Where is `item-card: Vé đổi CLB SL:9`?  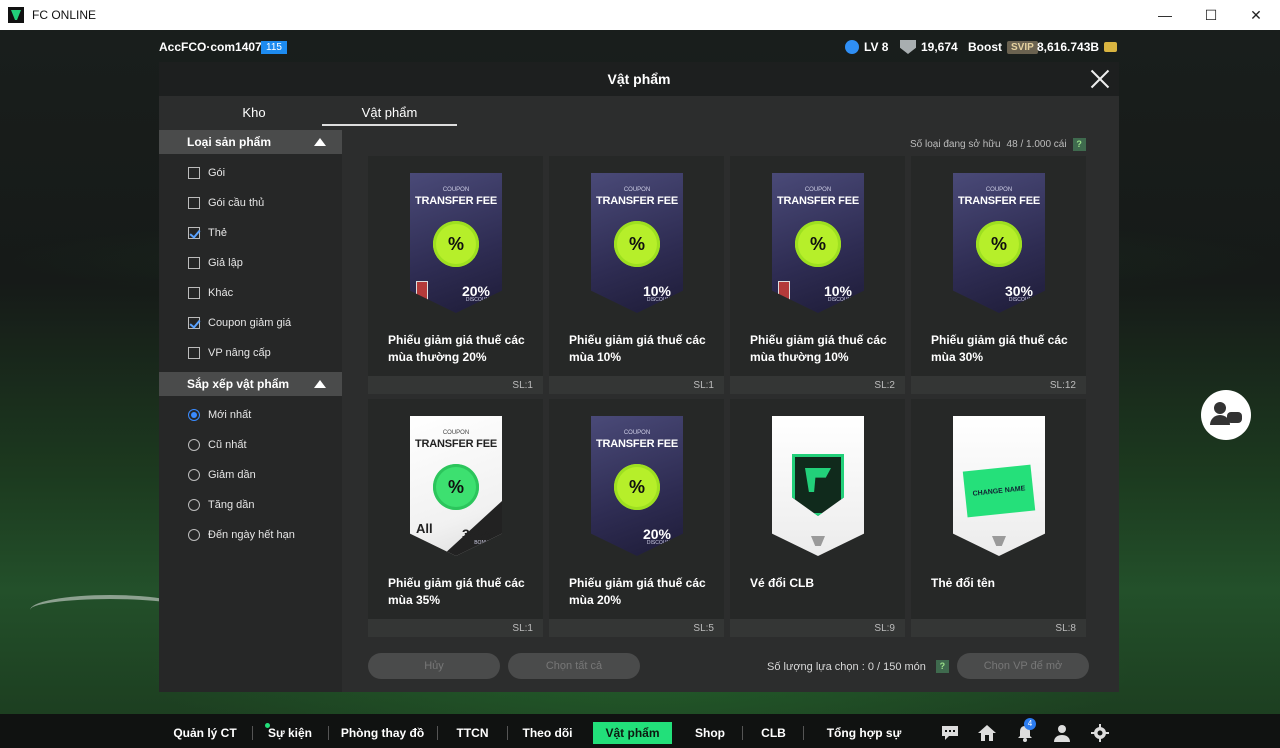 item-card: Vé đổi CLB SL:9 is located at coordinates (817, 518).